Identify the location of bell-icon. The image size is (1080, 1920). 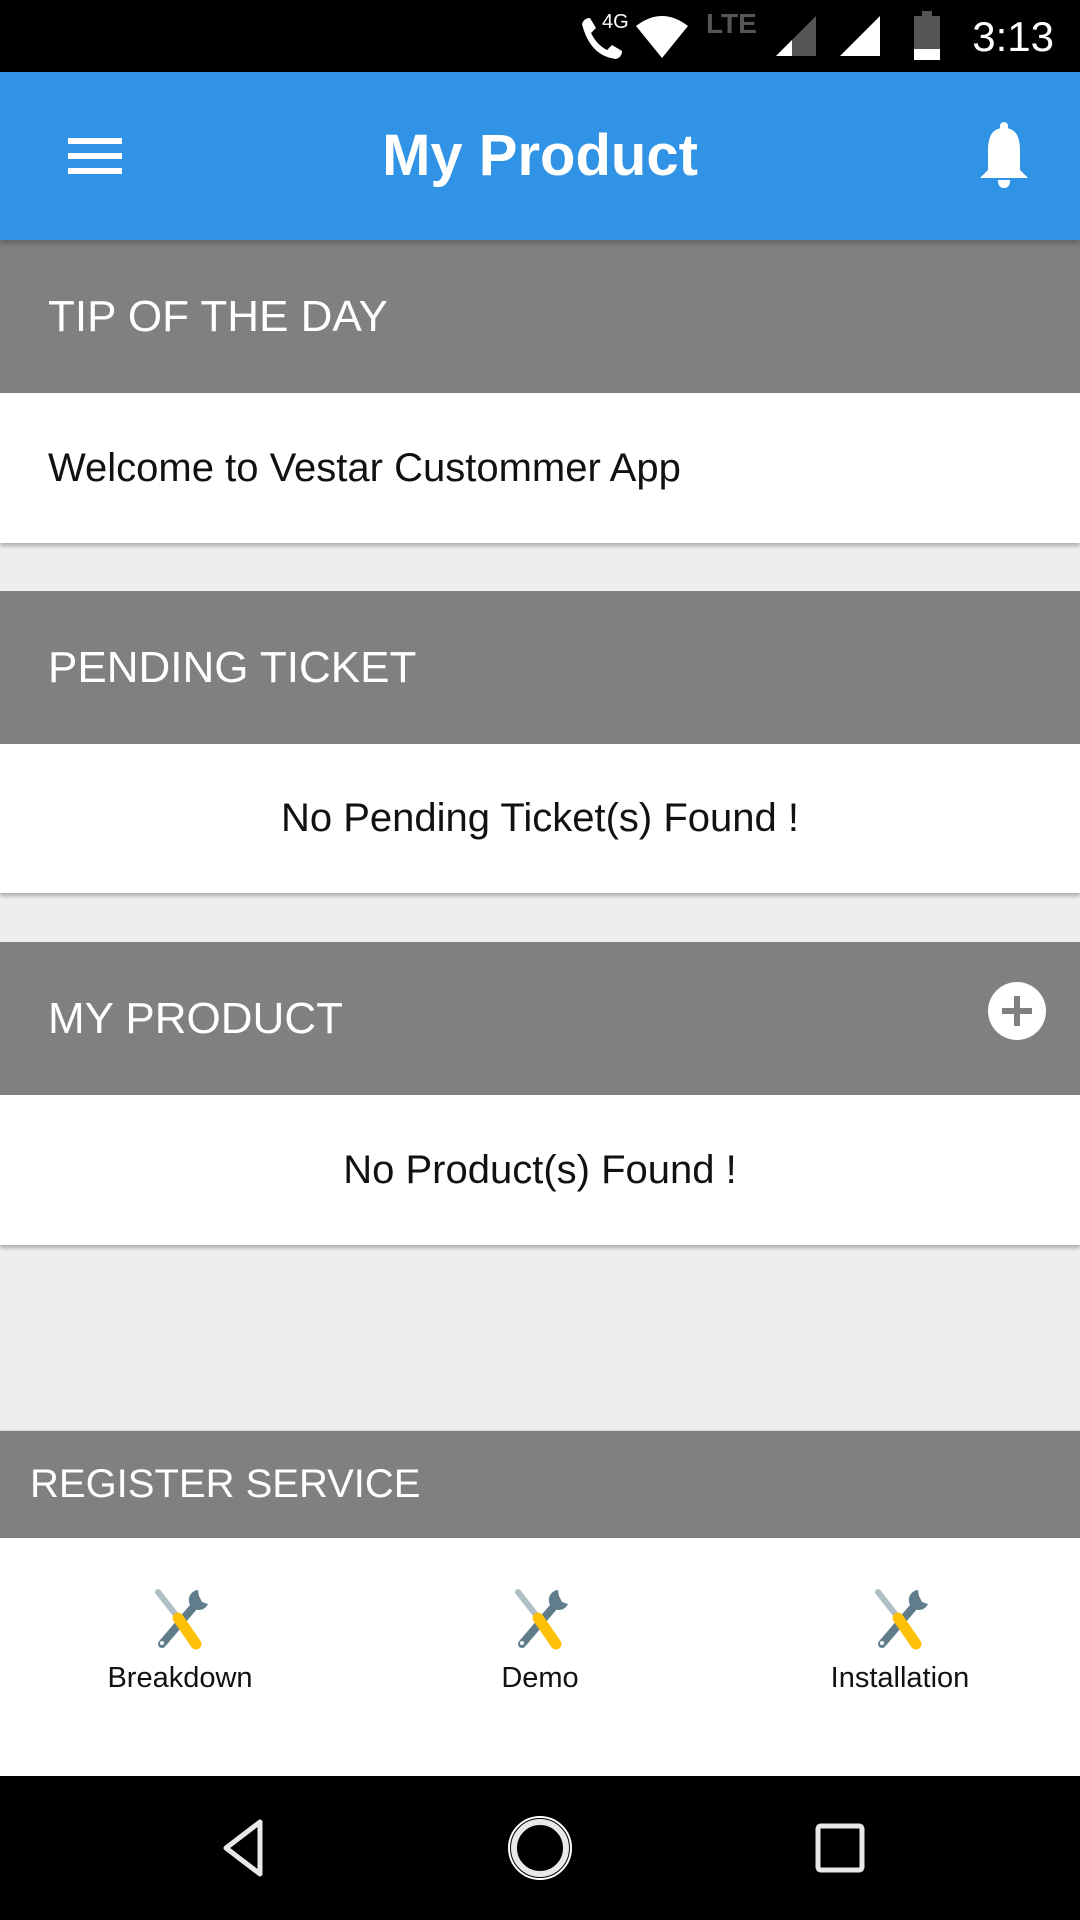
(1004, 156).